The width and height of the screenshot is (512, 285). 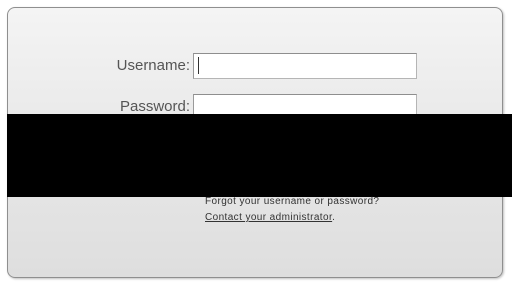 What do you see at coordinates (153, 65) in the screenshot?
I see `username-label: Username:` at bounding box center [153, 65].